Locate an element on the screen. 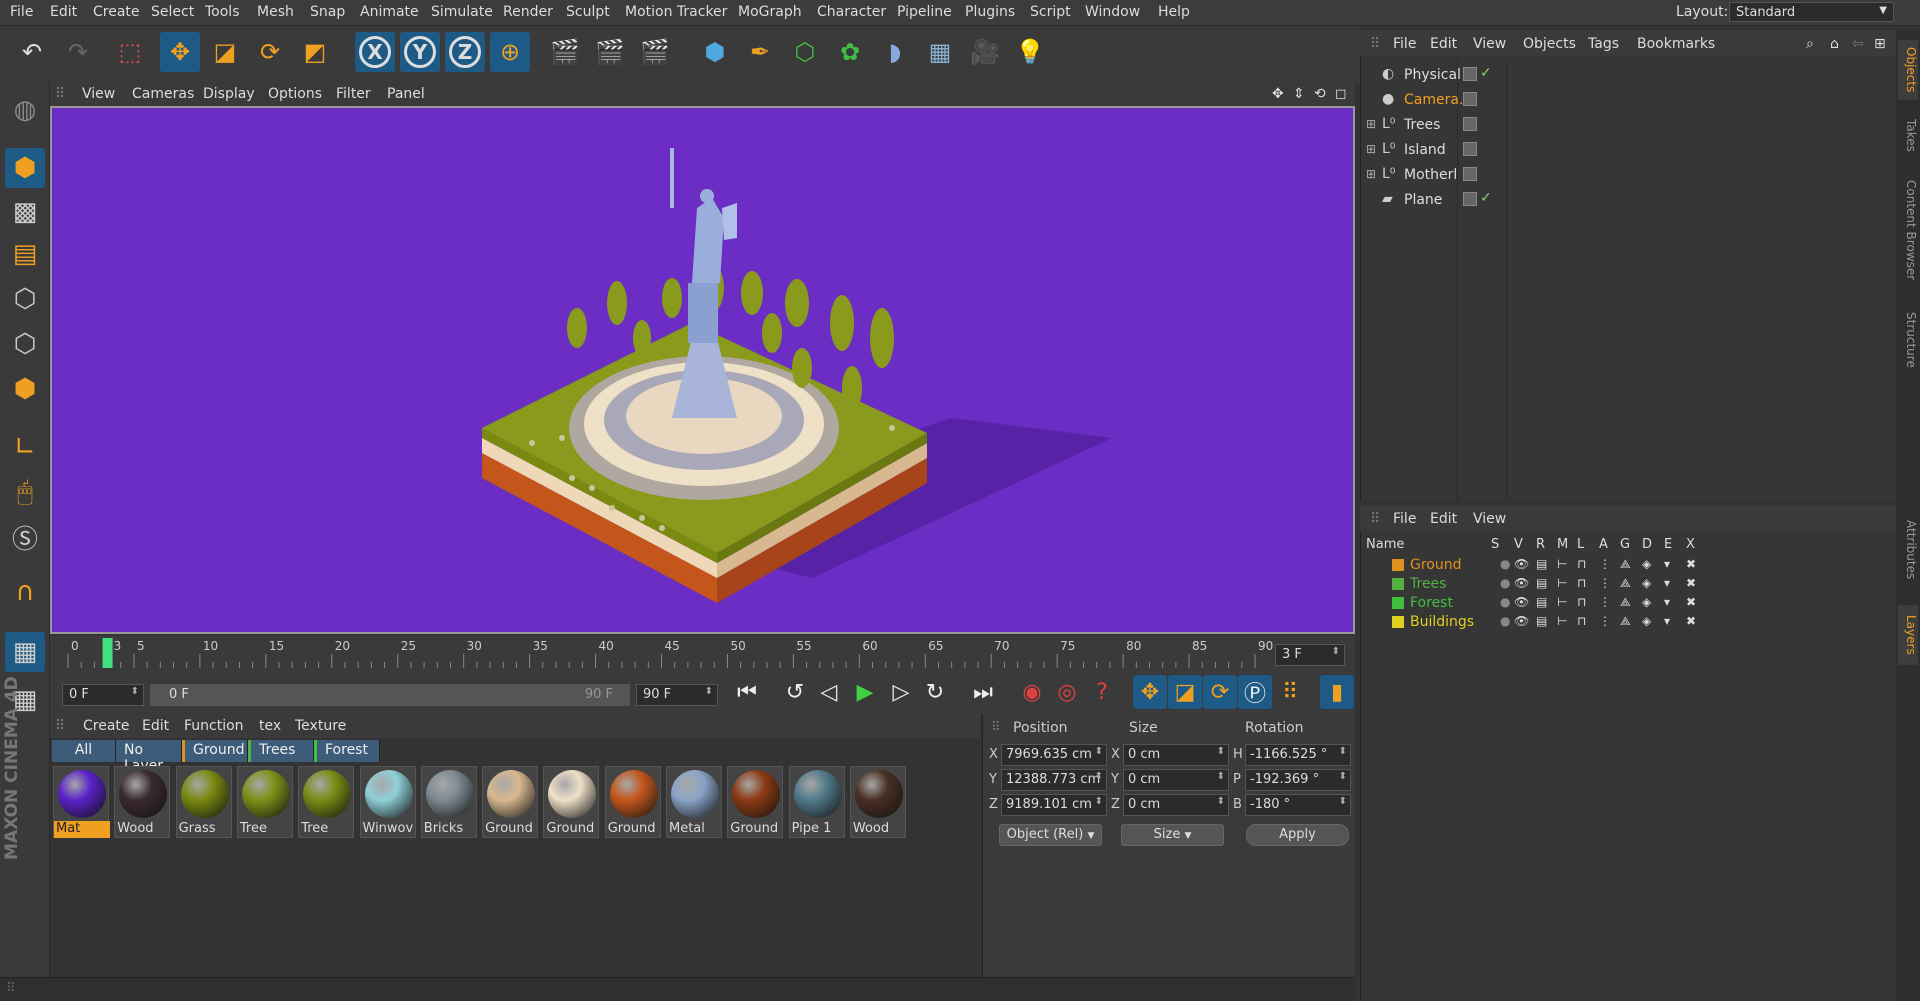  viewport-maximize-icon: ◻ is located at coordinates (1341, 94).